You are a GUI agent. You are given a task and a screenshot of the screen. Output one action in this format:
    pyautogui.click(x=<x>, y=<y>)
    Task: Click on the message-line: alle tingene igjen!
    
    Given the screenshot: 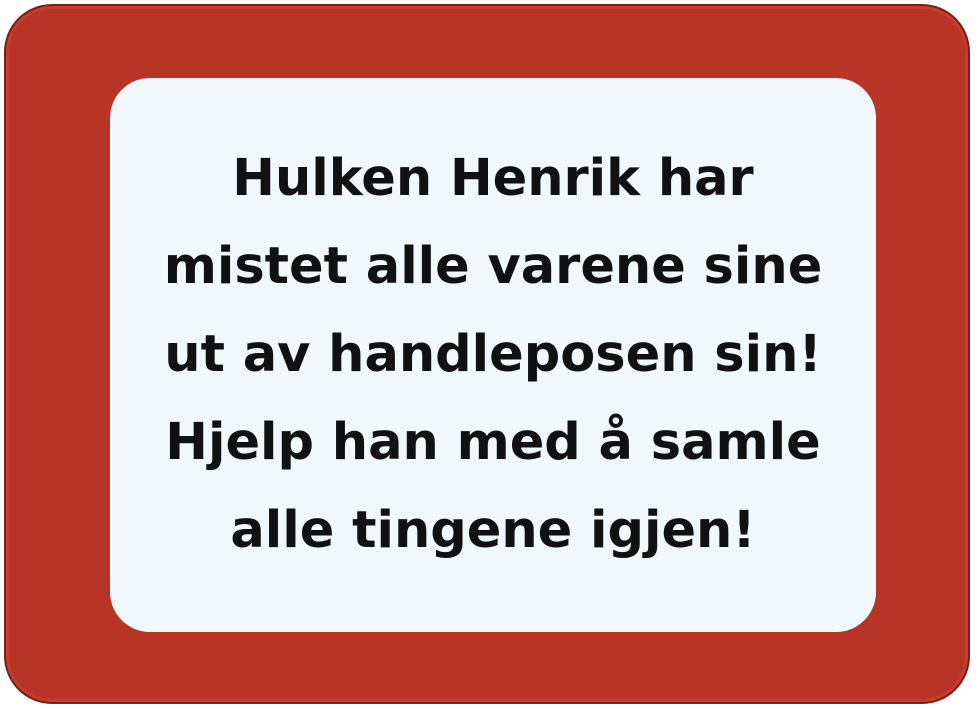 What is the action you would take?
    pyautogui.click(x=493, y=530)
    